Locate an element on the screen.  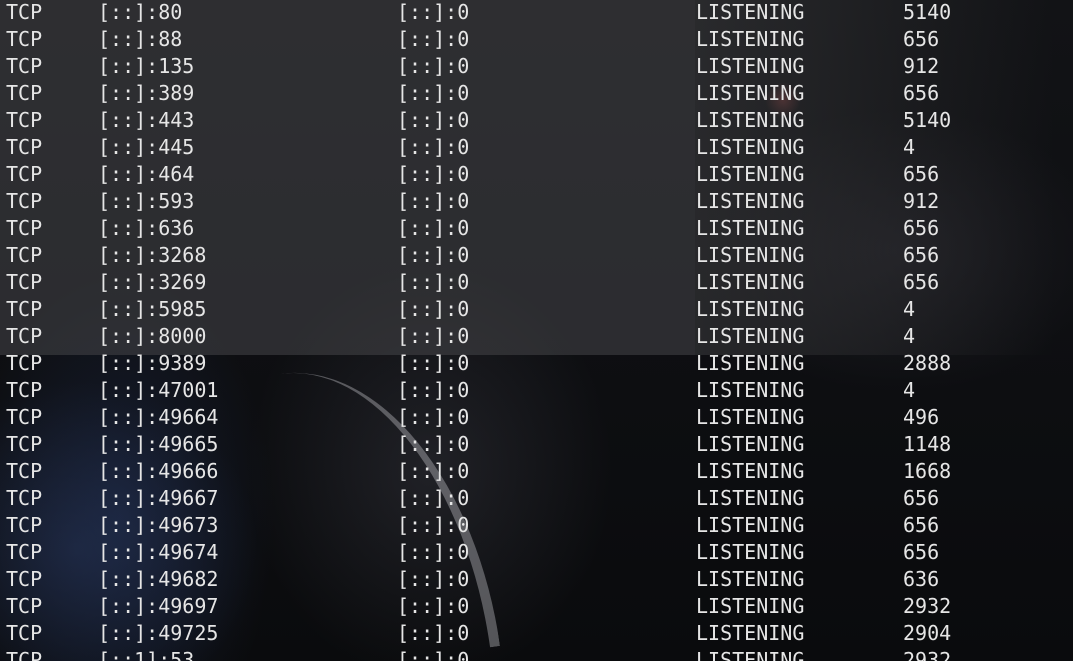
pid-cell: 5140 is located at coordinates (927, 120).